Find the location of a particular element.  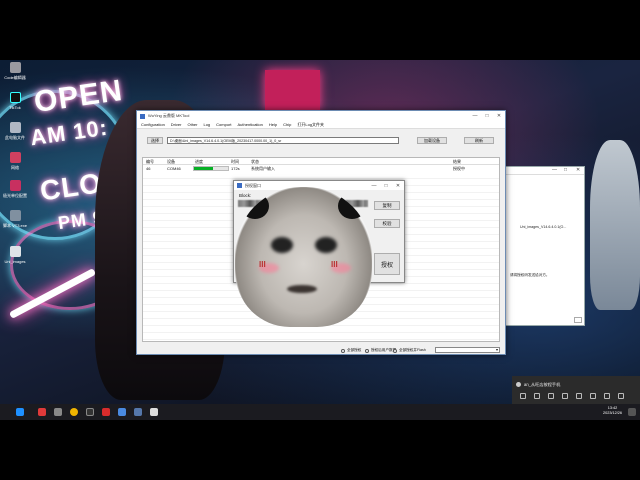

image-icon is located at coordinates (621, 396).